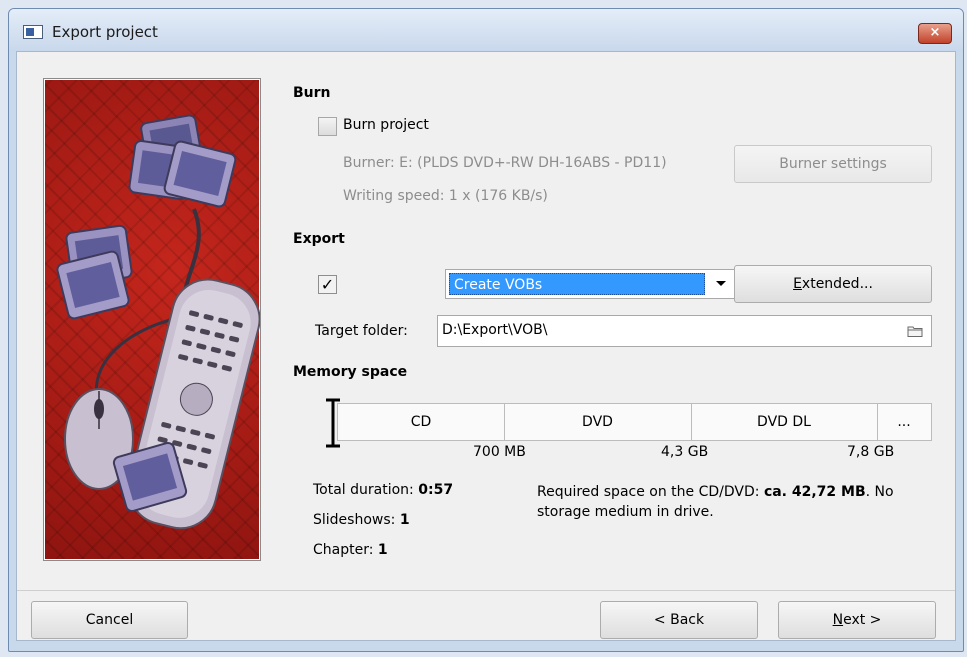 The width and height of the screenshot is (967, 657). What do you see at coordinates (495, 330) in the screenshot?
I see `target-folder-value: D:\Export\VOB\` at bounding box center [495, 330].